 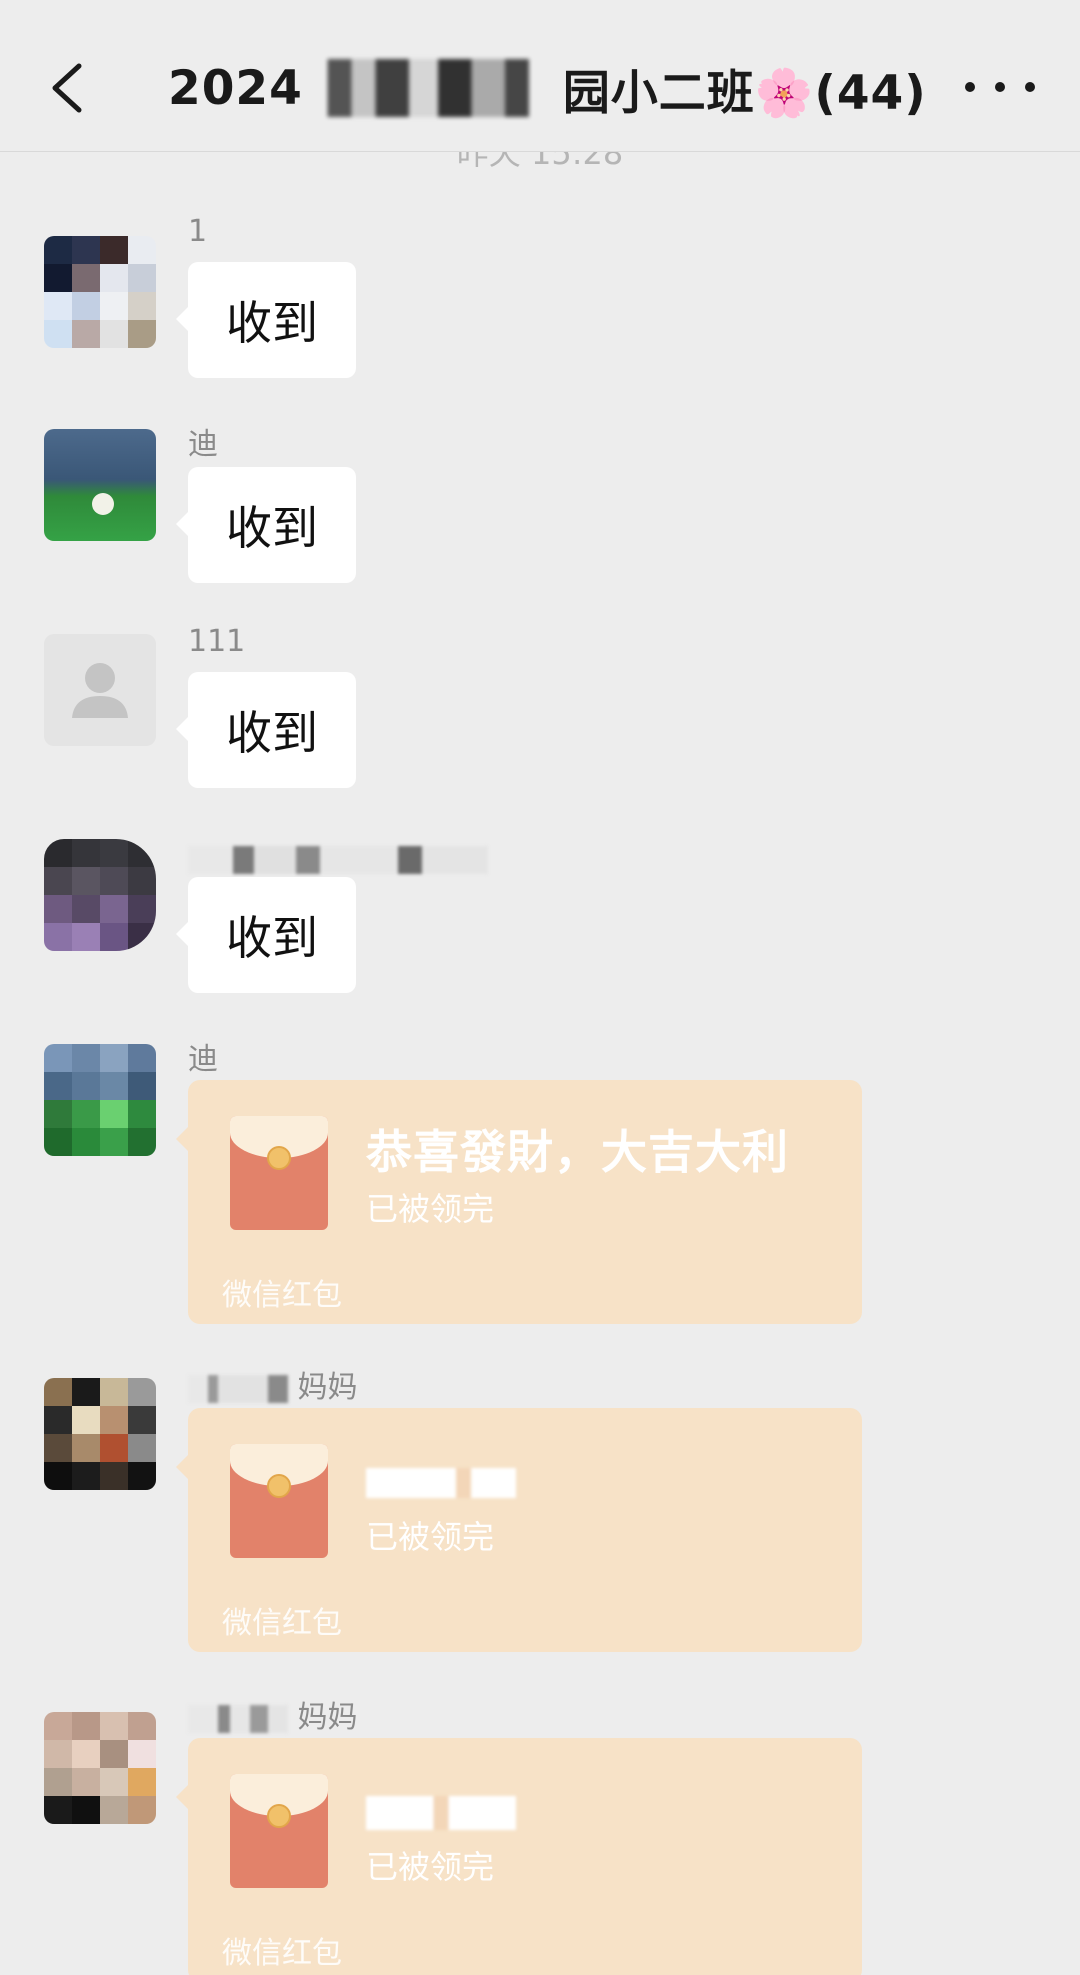 What do you see at coordinates (217, 641) in the screenshot?
I see `sender-name: 111` at bounding box center [217, 641].